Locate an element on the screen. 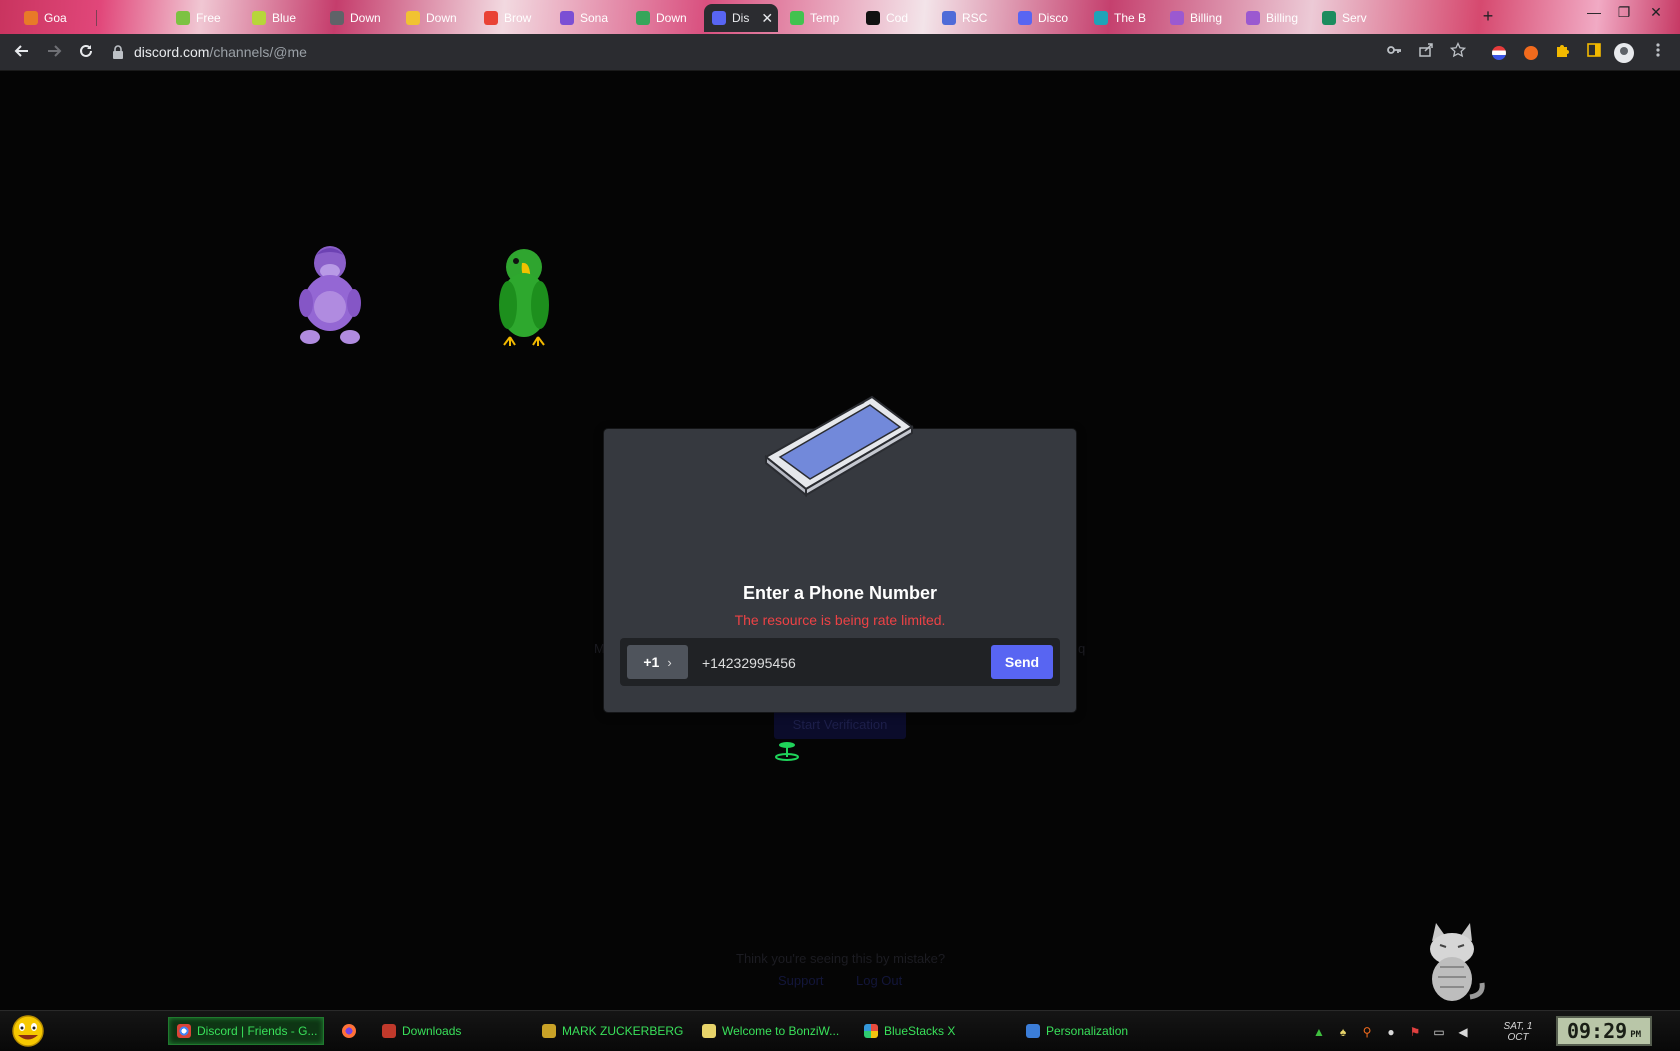 The height and width of the screenshot is (1051, 1680). key-icon is located at coordinates (1394, 52).